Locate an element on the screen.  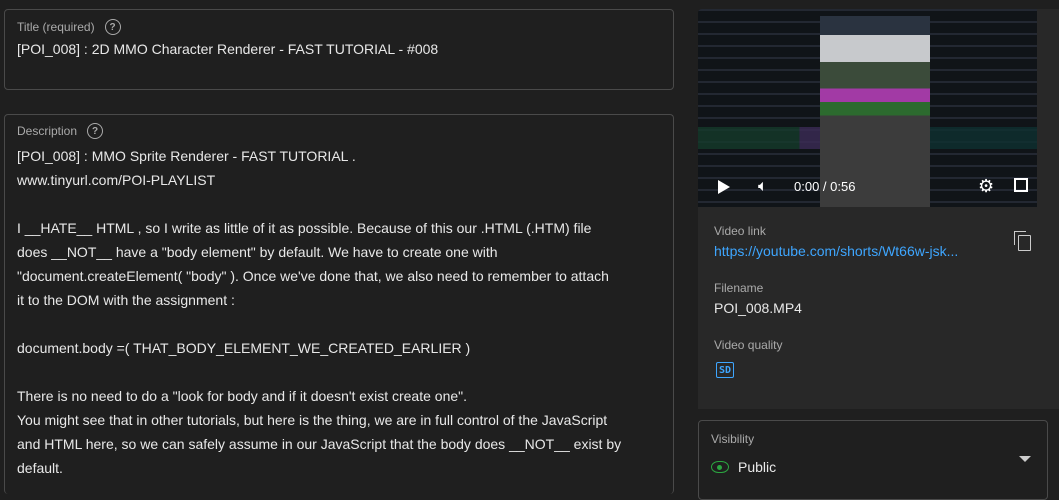
title-label-row: Title (required) ? is located at coordinates (69, 27).